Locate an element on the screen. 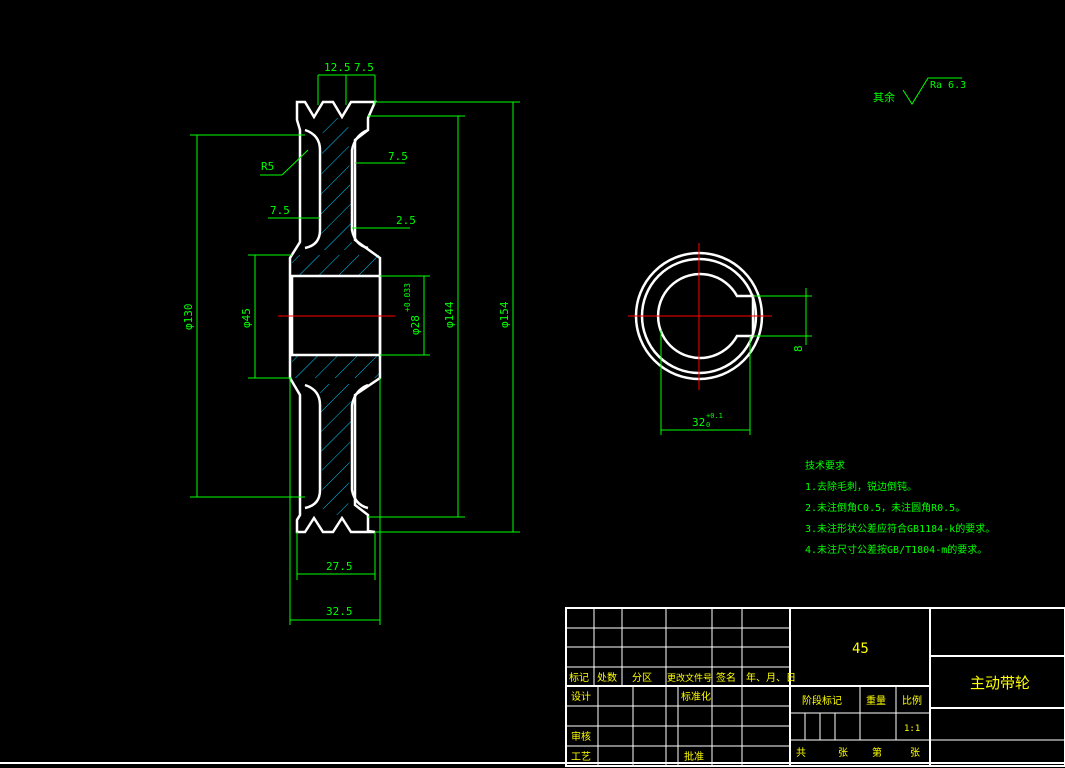 This screenshot has height=768, width=1065. surface-finish: 其余 Ra 6.3 is located at coordinates (919, 91).